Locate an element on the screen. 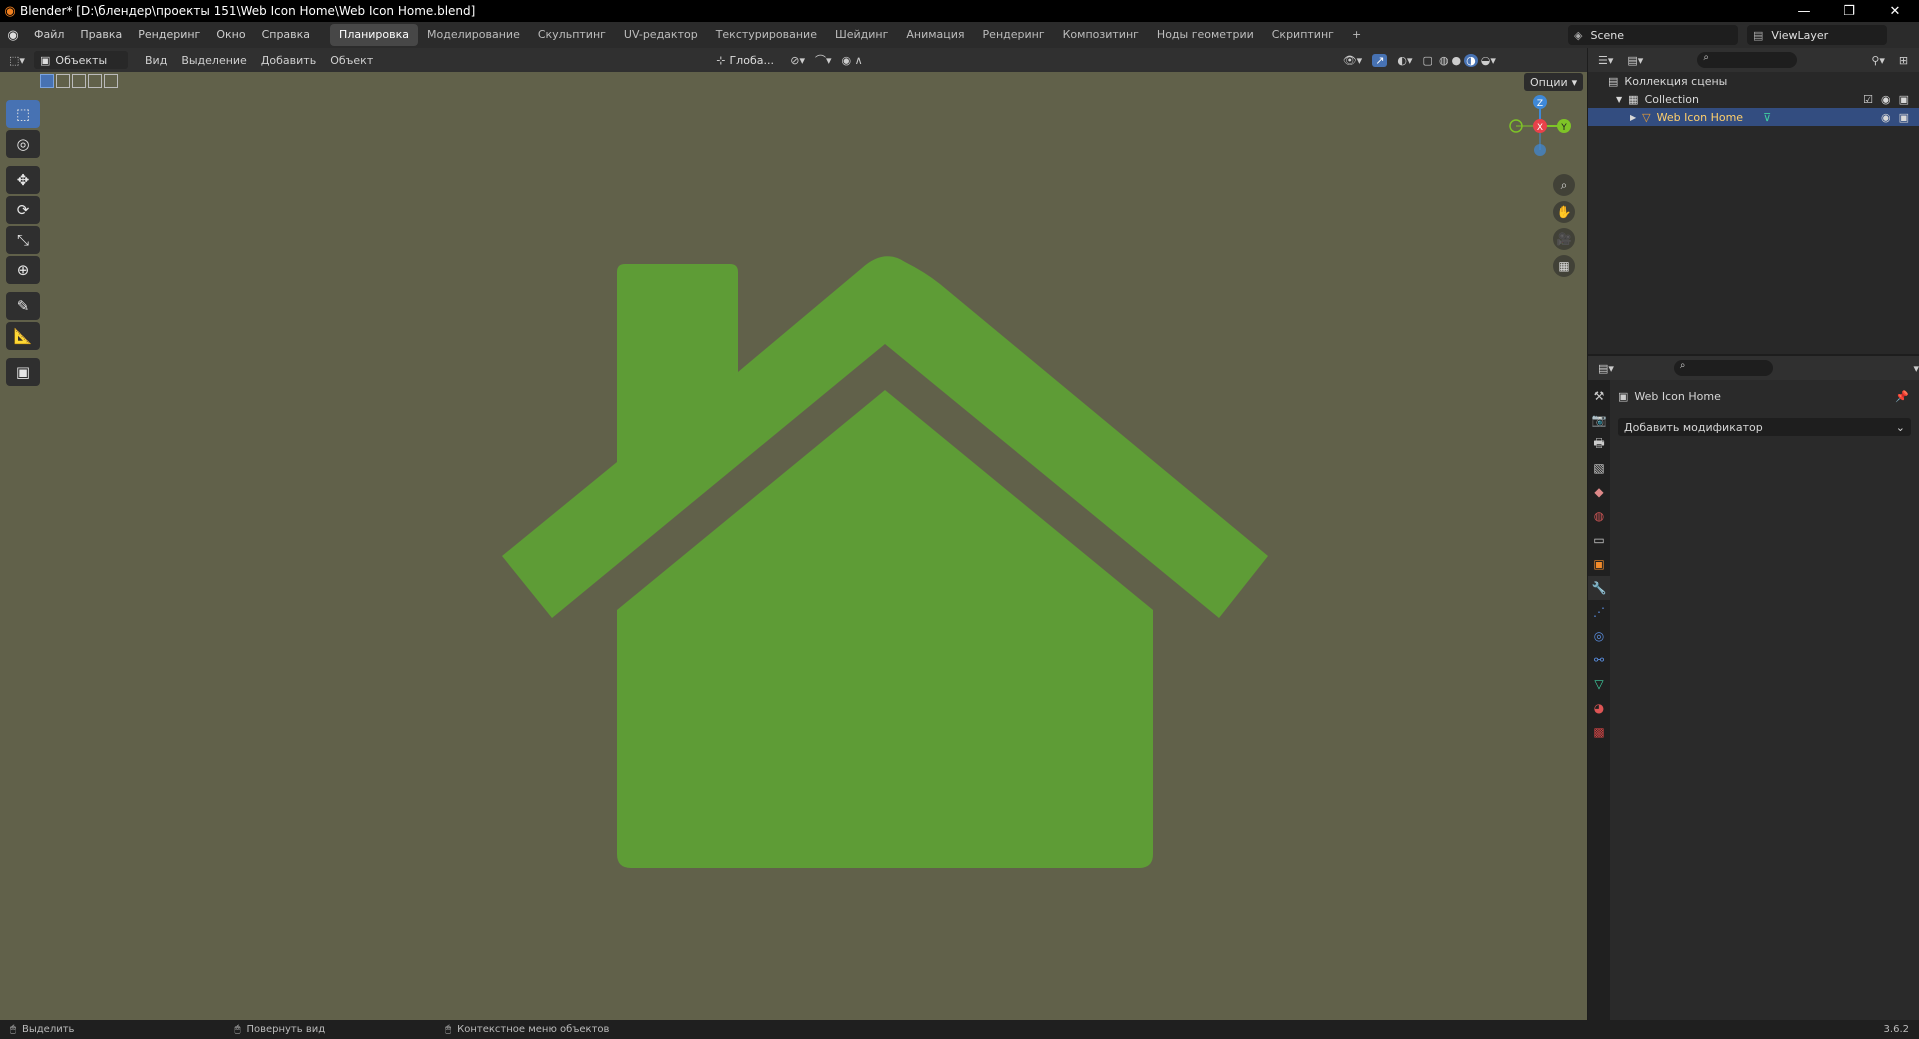  pivot-icon: ⊘▾ is located at coordinates (797, 60).